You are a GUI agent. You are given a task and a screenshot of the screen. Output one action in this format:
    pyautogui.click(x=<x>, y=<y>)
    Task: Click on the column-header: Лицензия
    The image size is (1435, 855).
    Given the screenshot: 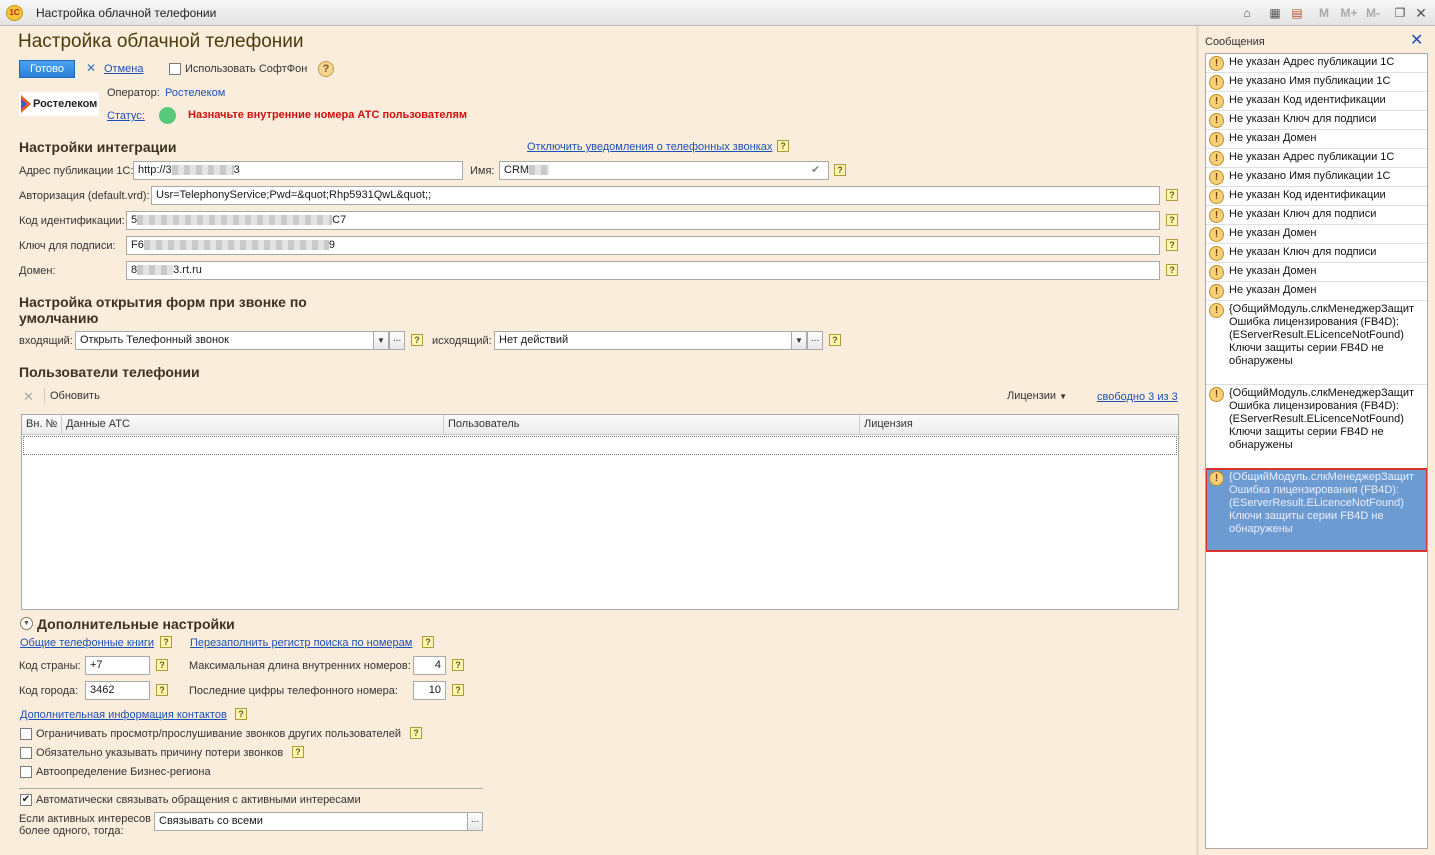 What is the action you would take?
    pyautogui.click(x=1019, y=425)
    